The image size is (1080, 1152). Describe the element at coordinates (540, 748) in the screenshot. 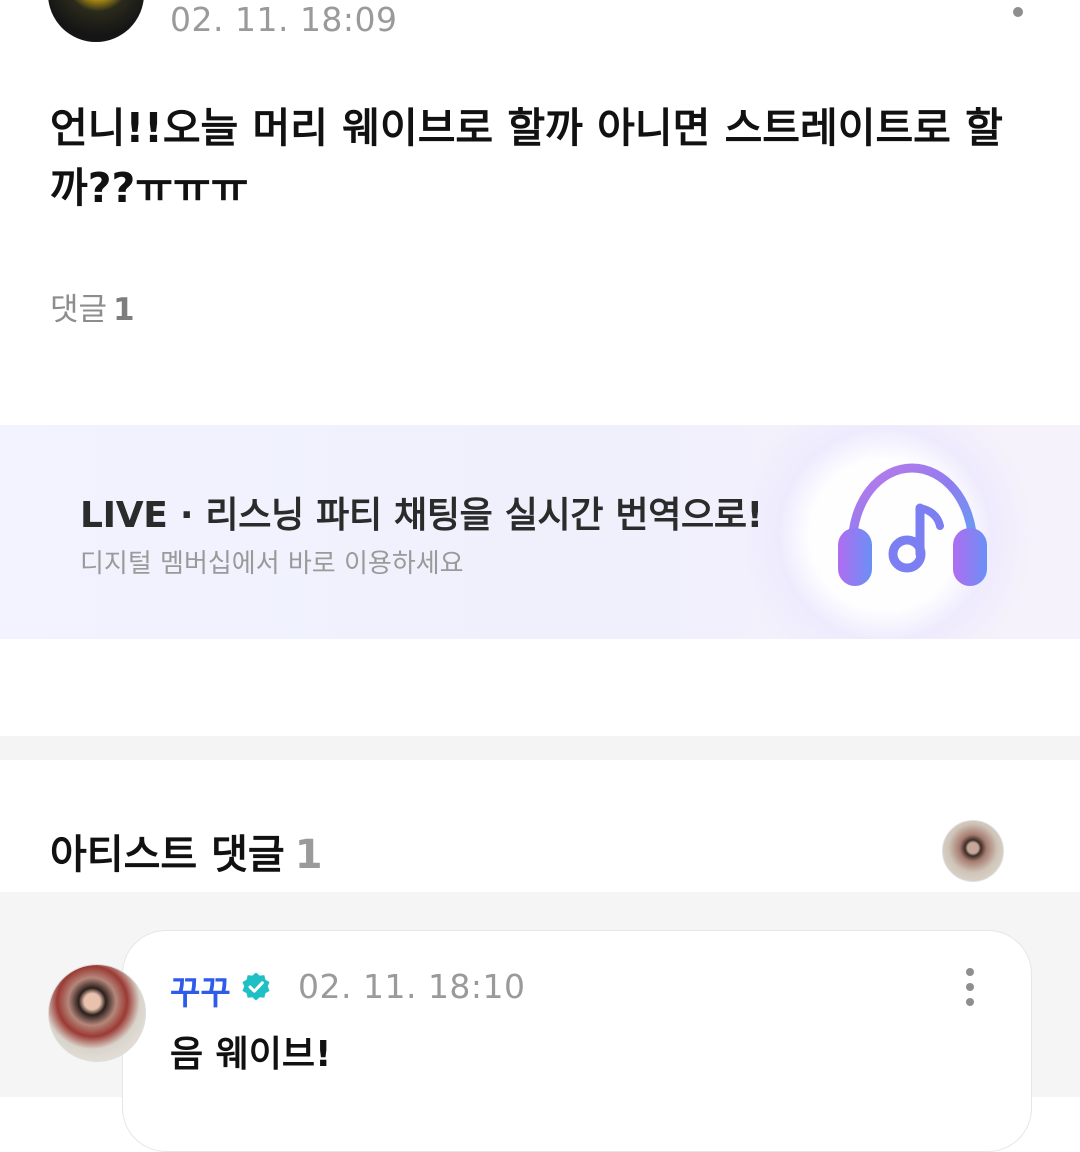

I see `section-divider` at that location.